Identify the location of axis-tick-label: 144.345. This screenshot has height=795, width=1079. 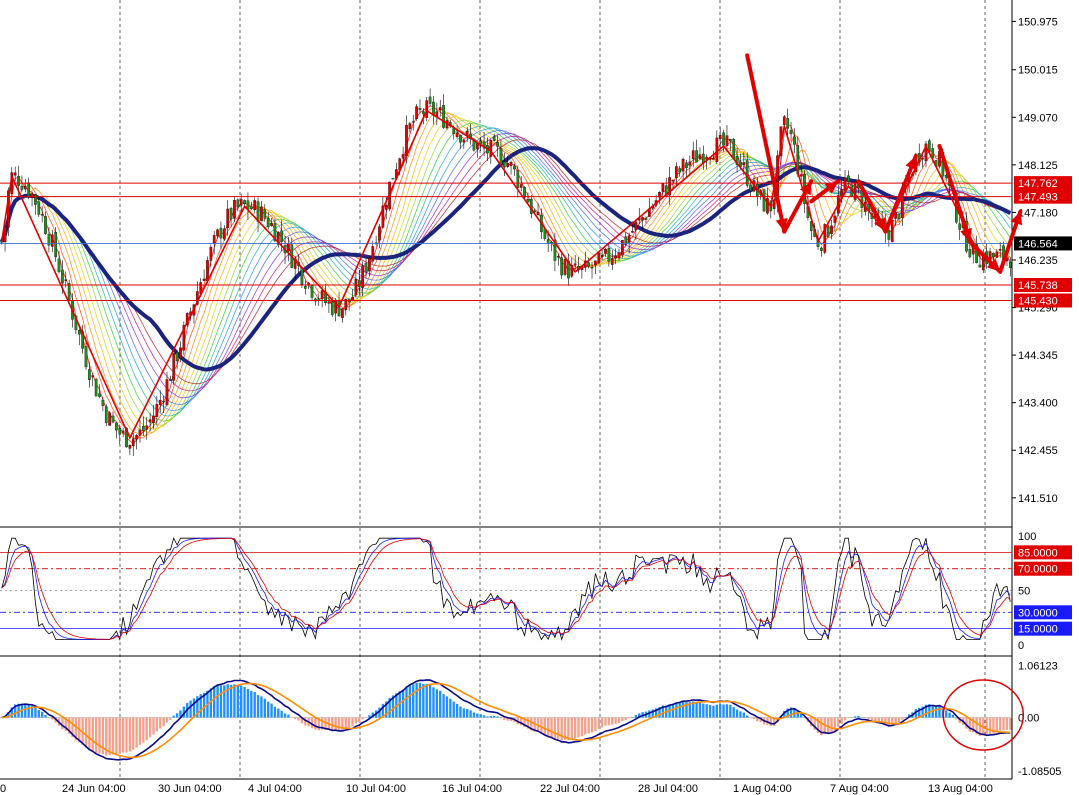
(1038, 356).